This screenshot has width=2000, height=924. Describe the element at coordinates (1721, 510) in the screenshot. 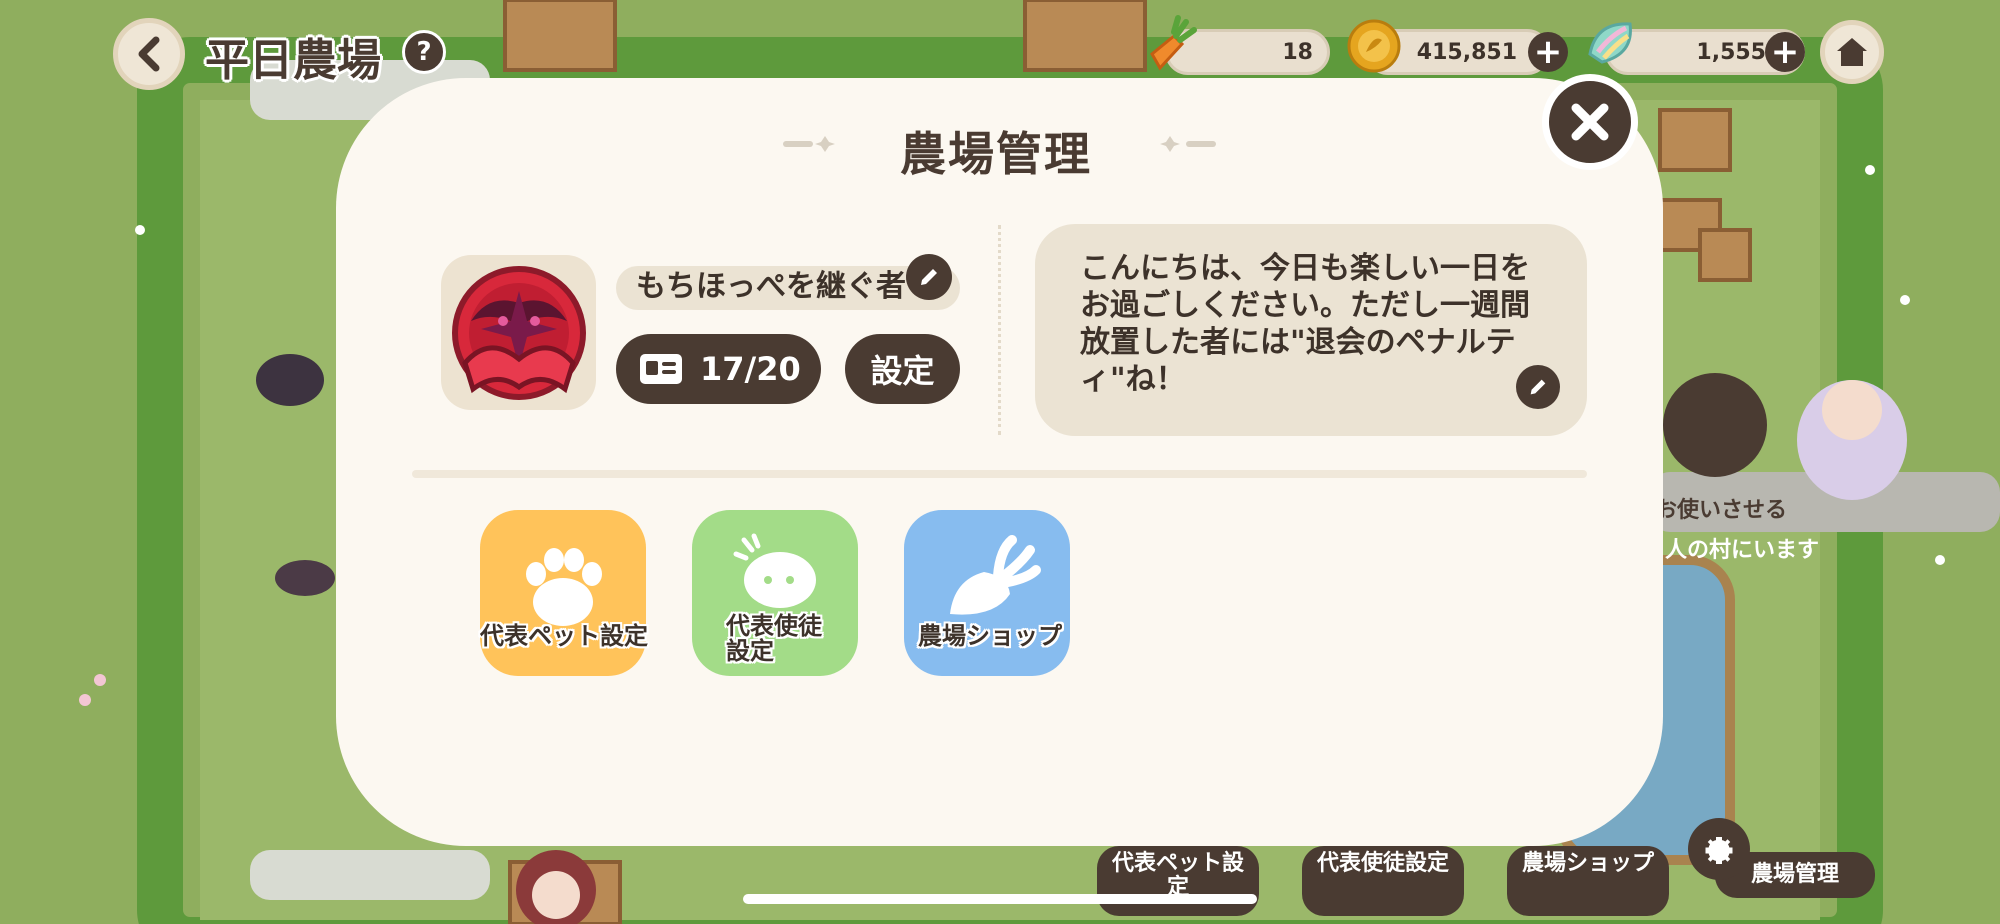

I see `background-banner-text: お使いさせる` at that location.